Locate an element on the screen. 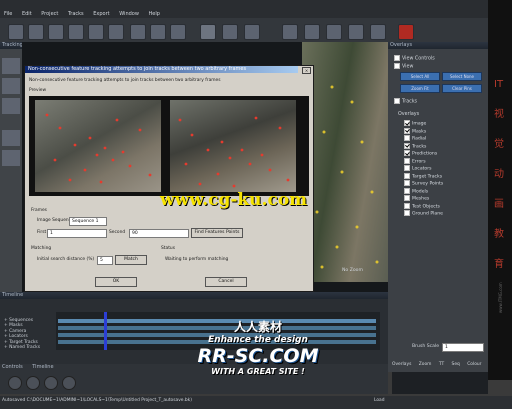  dialog-close-button: × is located at coordinates (306, 70).